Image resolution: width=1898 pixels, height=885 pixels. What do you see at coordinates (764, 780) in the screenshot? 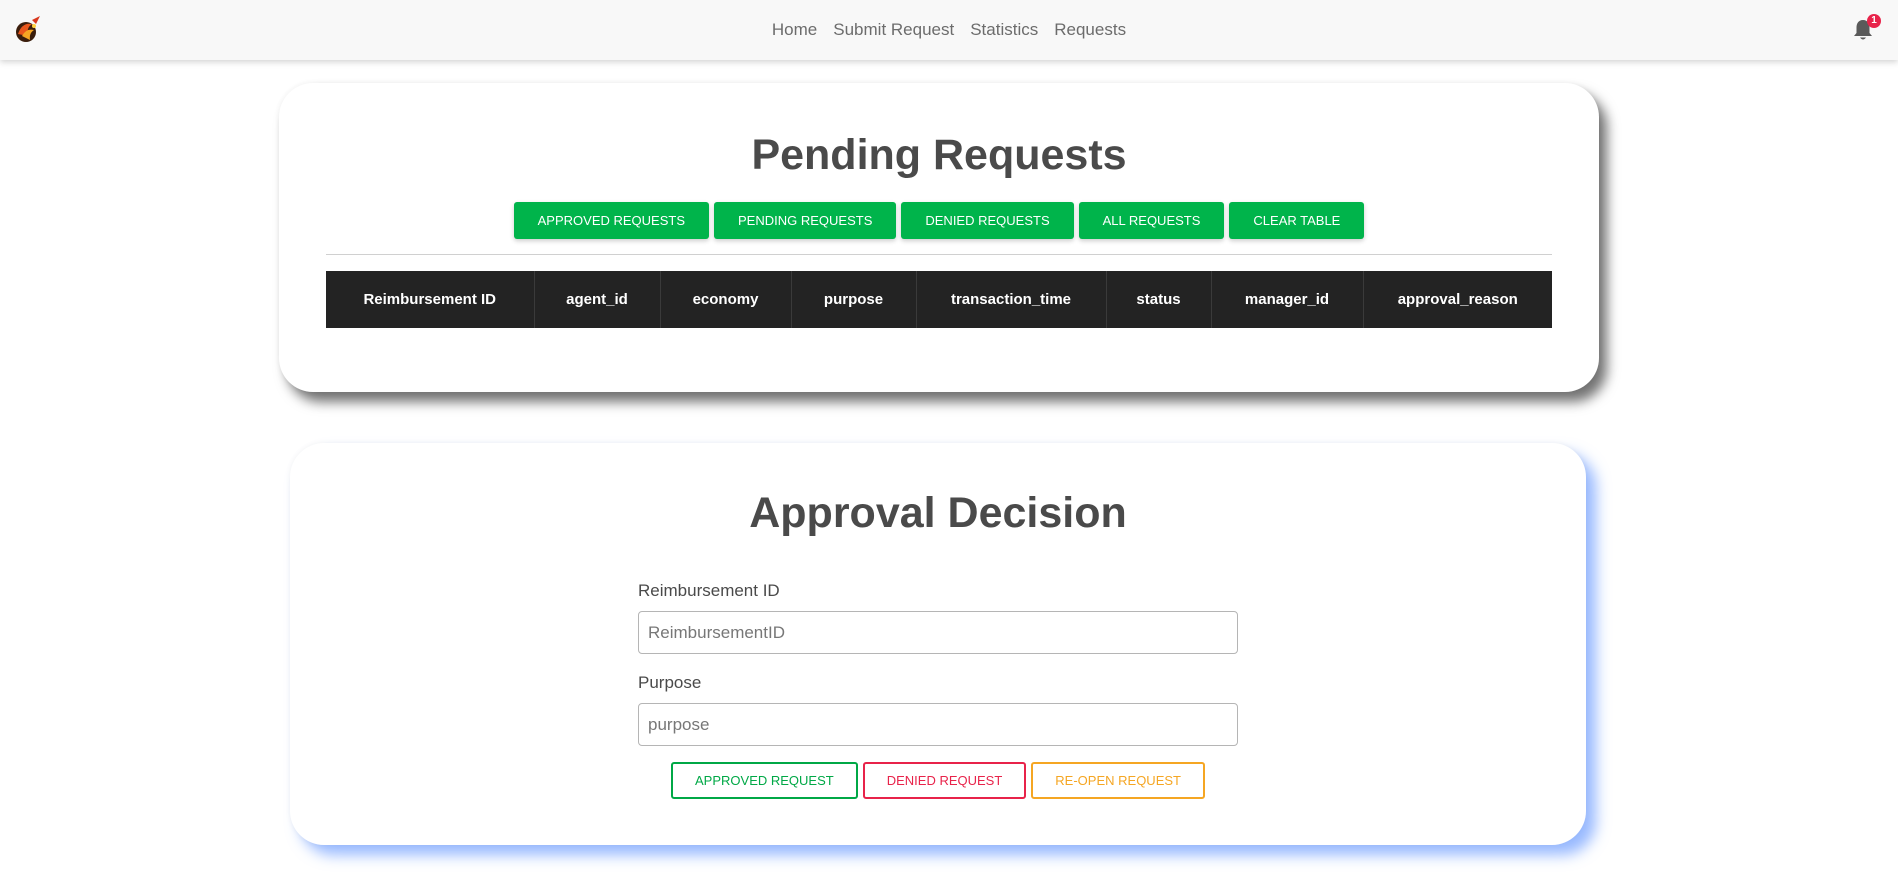
I see `approve-request-button: Approved Request` at bounding box center [764, 780].